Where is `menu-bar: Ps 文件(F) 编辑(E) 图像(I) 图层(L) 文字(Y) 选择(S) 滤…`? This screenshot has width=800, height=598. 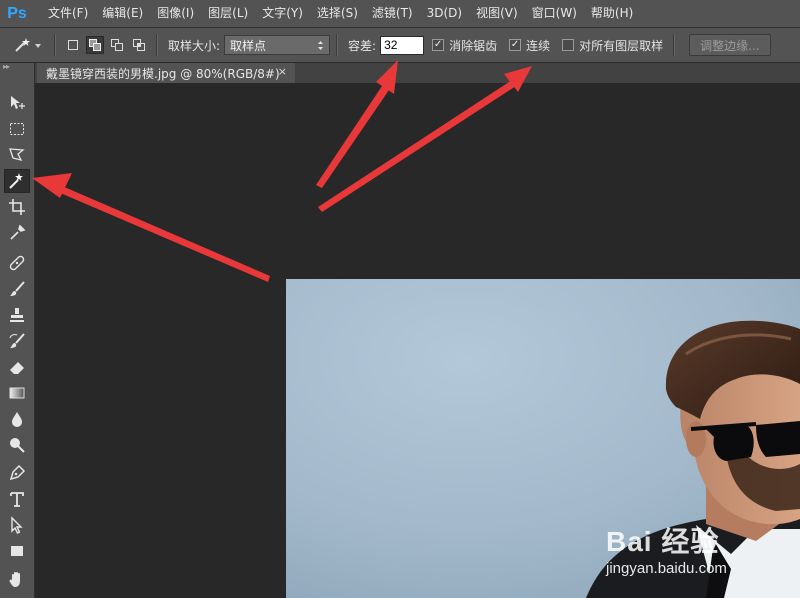 menu-bar: Ps 文件(F) 编辑(E) 图像(I) 图层(L) 文字(Y) 选择(S) 滤… is located at coordinates (400, 14).